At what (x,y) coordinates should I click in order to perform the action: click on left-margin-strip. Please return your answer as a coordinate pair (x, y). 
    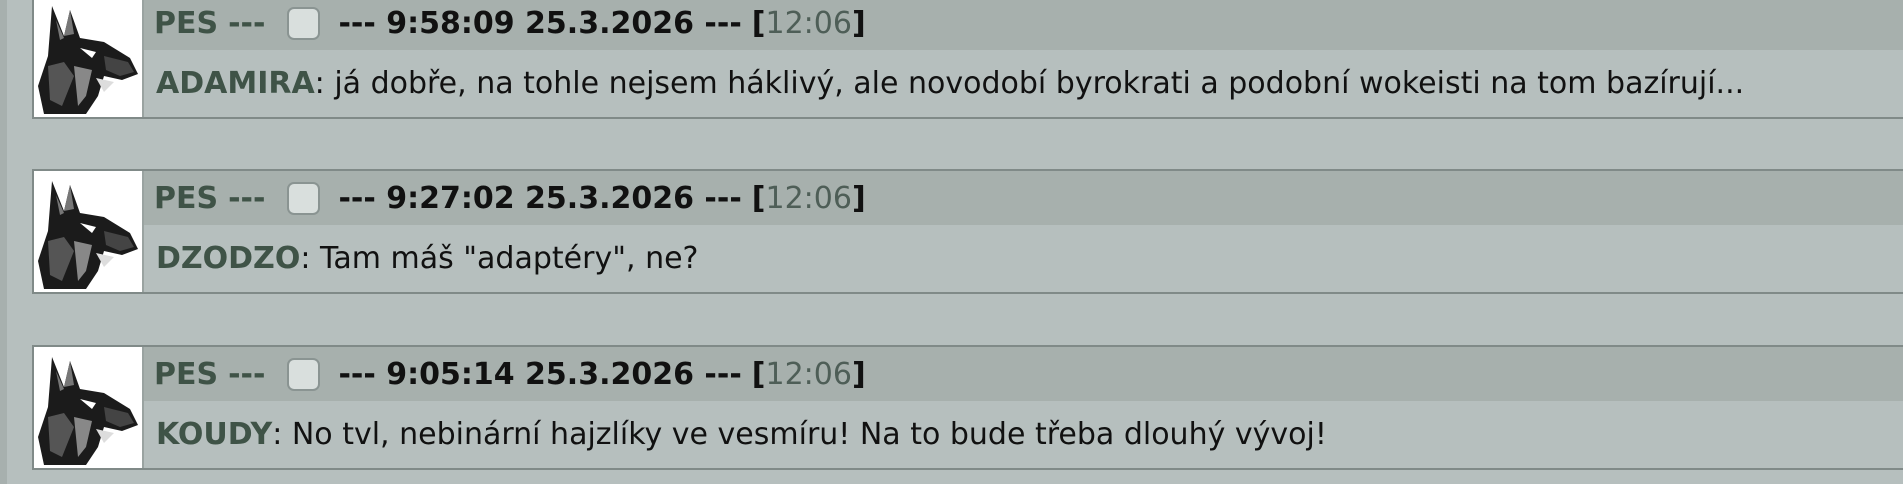
    Looking at the image, I should click on (3, 242).